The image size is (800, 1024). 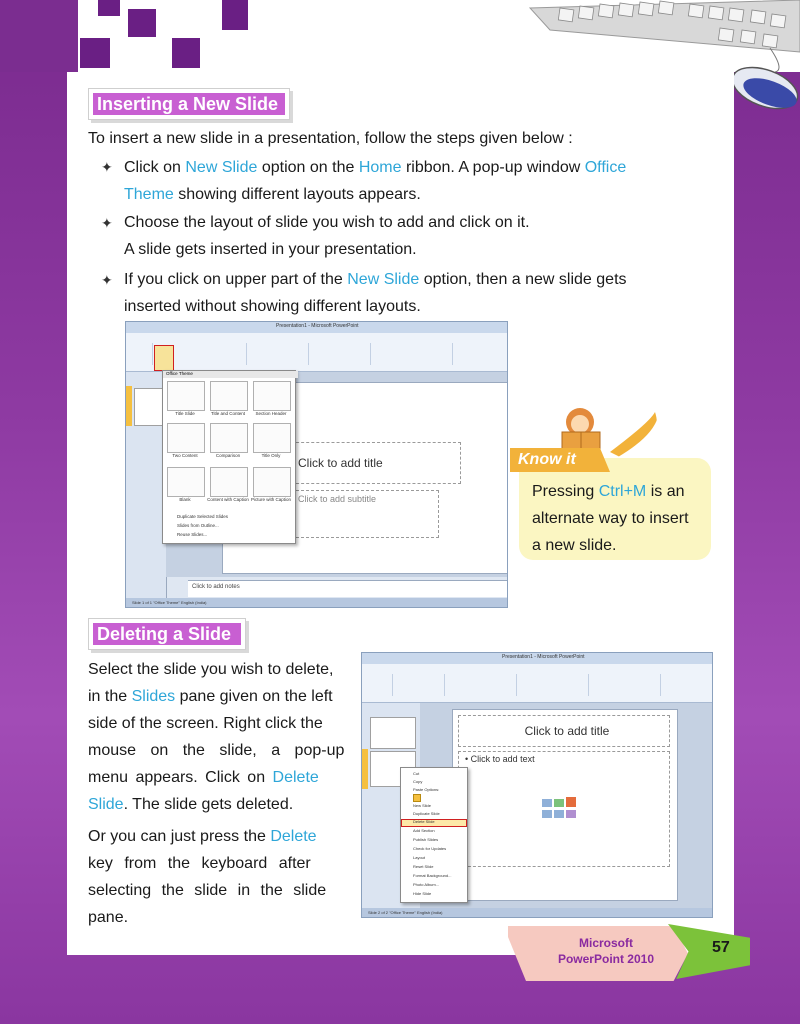 I want to click on ribbon, so click(x=537, y=683).